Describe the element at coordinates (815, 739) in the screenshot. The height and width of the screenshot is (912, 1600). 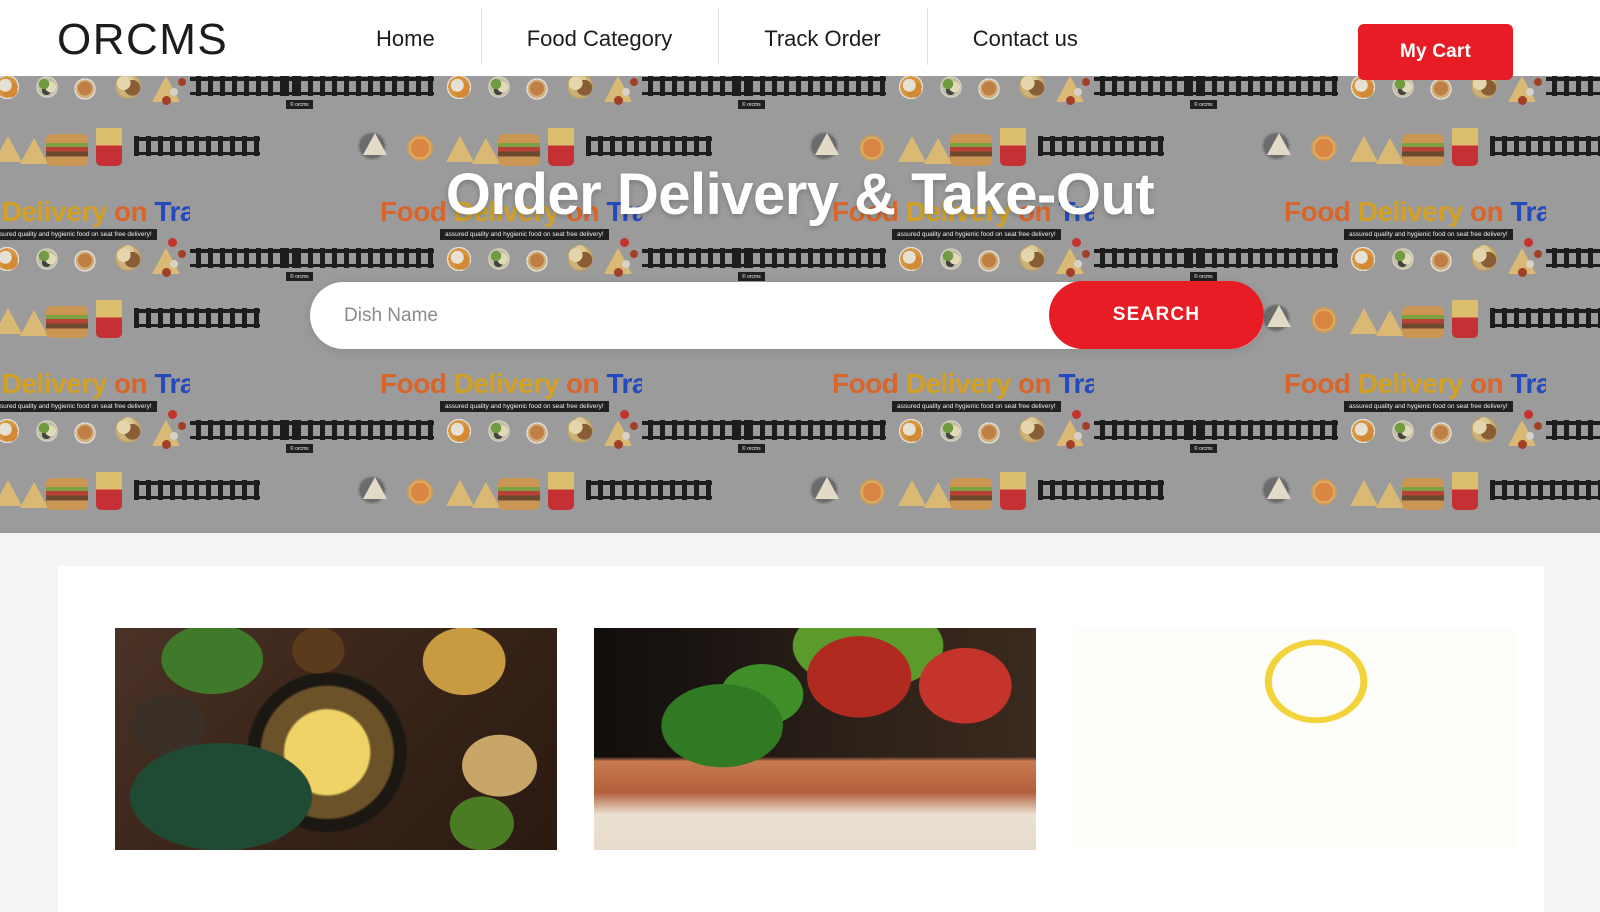
I see `dish-image-lasagna` at that location.